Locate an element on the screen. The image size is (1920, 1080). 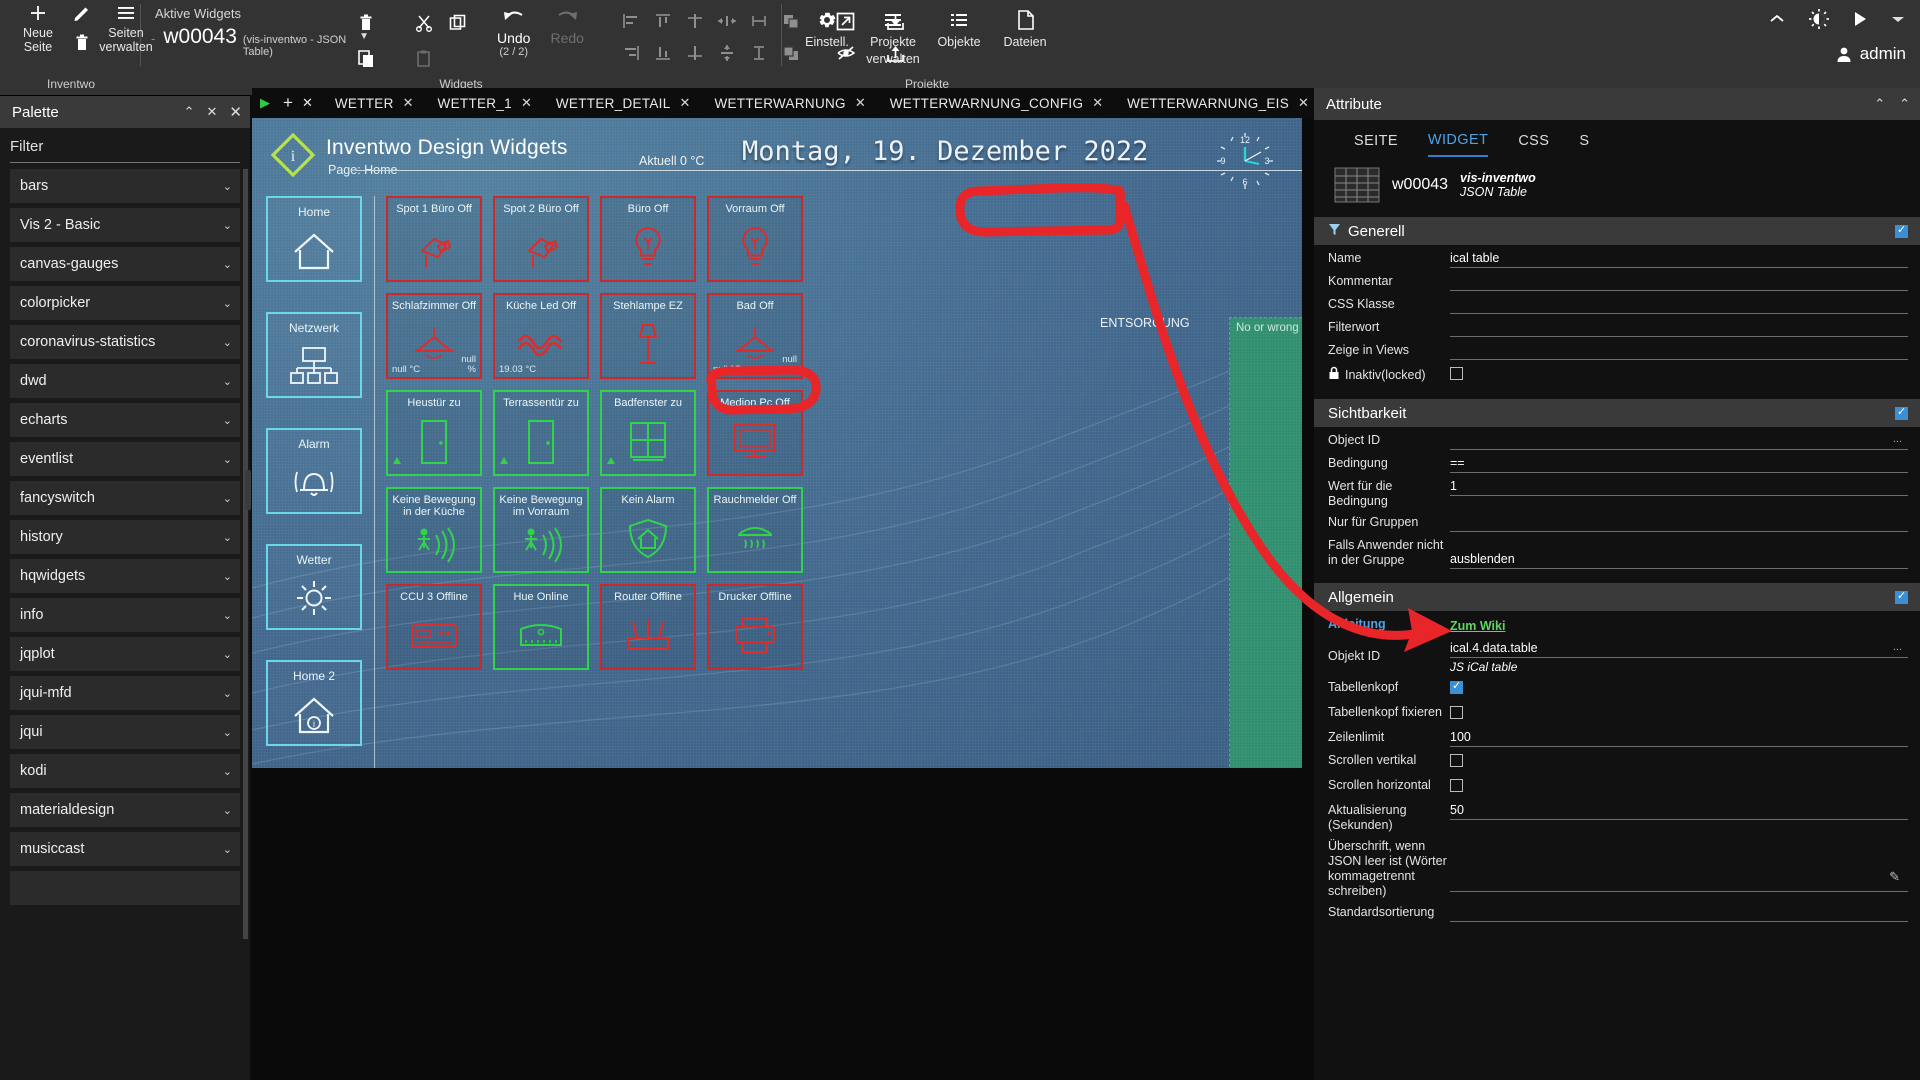
palette-item: canvas-gauges ⌄ is located at coordinates (125, 264).